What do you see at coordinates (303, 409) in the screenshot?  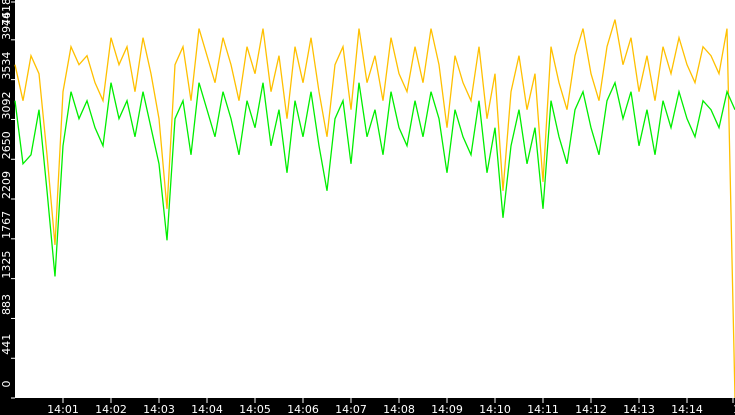 I see `x-tick-label: 14:06` at bounding box center [303, 409].